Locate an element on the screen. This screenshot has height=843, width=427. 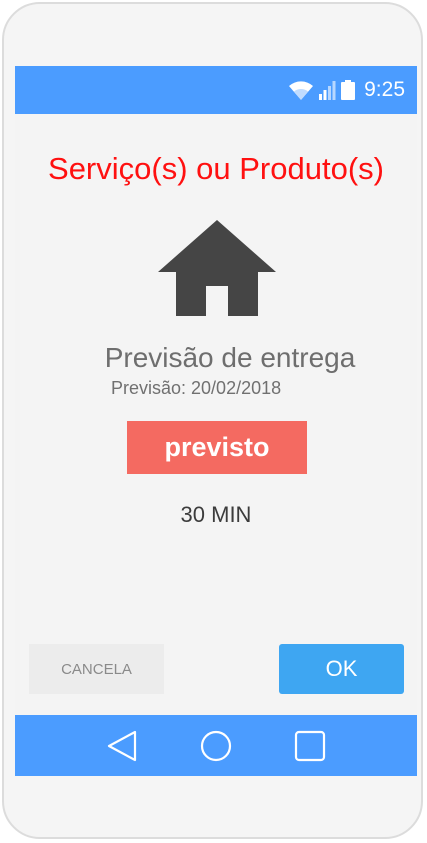
duration-text: 30 MIN is located at coordinates (216, 514).